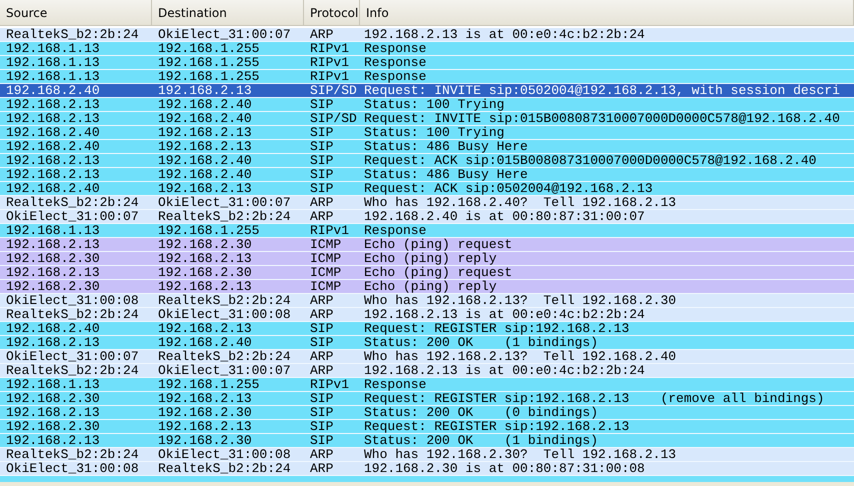 The width and height of the screenshot is (854, 486). What do you see at coordinates (427, 147) in the screenshot?
I see `packet-row: 192.168.2.40 192.168.2.13 SIP Status: 486 Busy Here` at bounding box center [427, 147].